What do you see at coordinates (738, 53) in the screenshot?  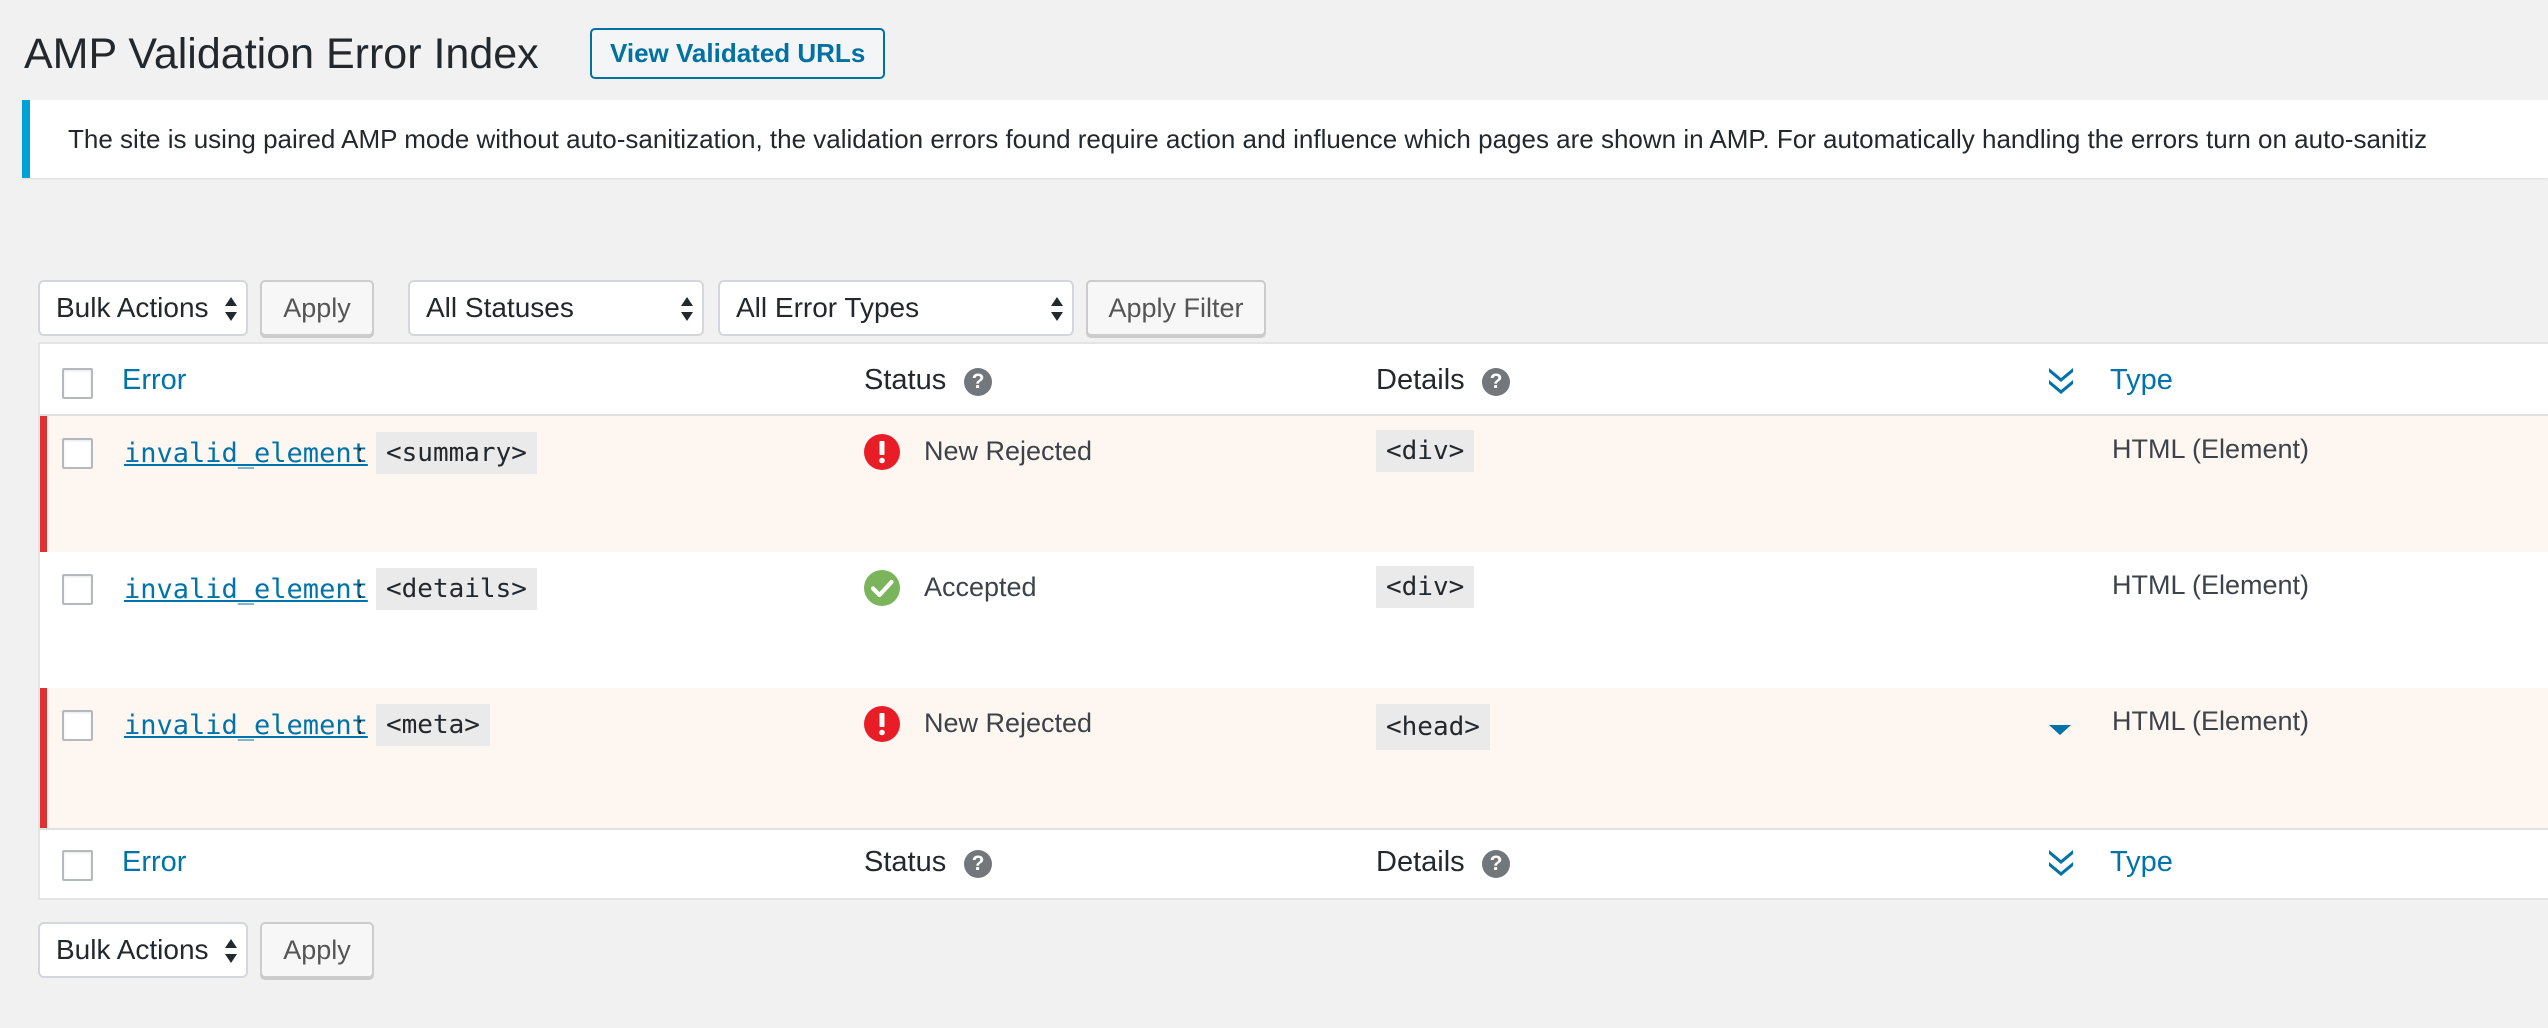 I see `view-validated-urls-button: View Validated URLs` at bounding box center [738, 53].